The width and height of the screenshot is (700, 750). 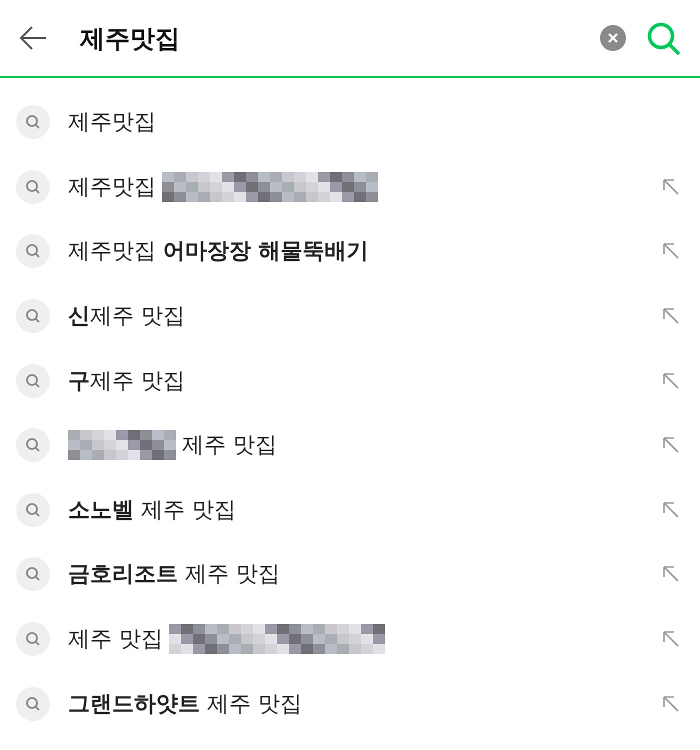 What do you see at coordinates (340, 38) in the screenshot?
I see `search-field: 제주맛집` at bounding box center [340, 38].